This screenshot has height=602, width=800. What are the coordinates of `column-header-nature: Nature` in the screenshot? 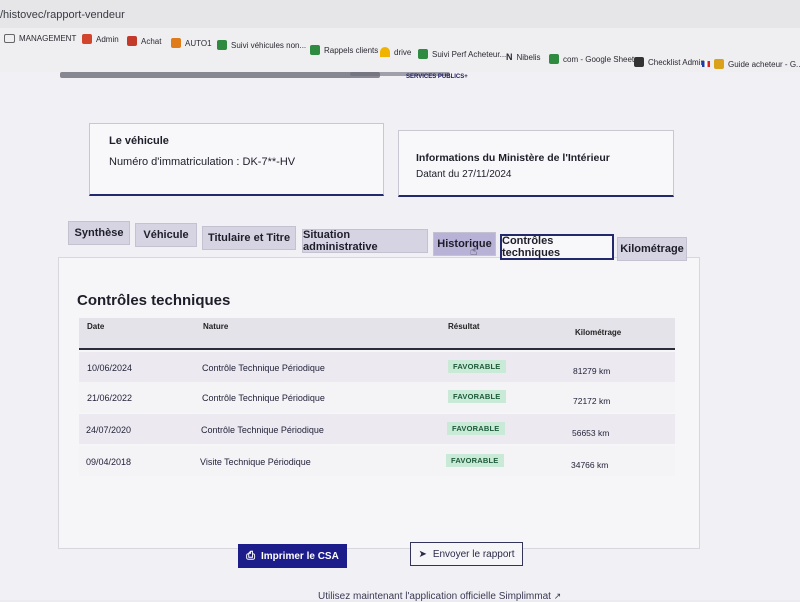 It's located at (216, 326).